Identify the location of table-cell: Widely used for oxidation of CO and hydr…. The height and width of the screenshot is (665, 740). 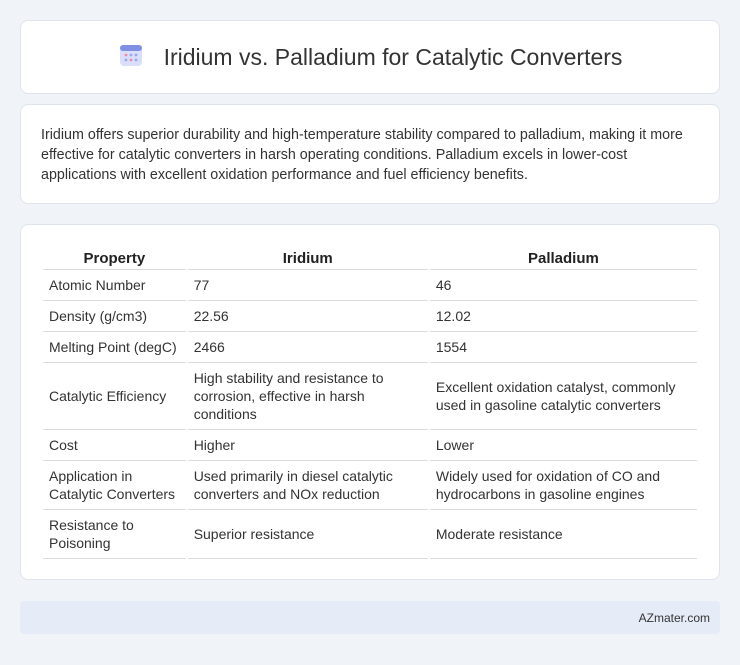
(563, 485).